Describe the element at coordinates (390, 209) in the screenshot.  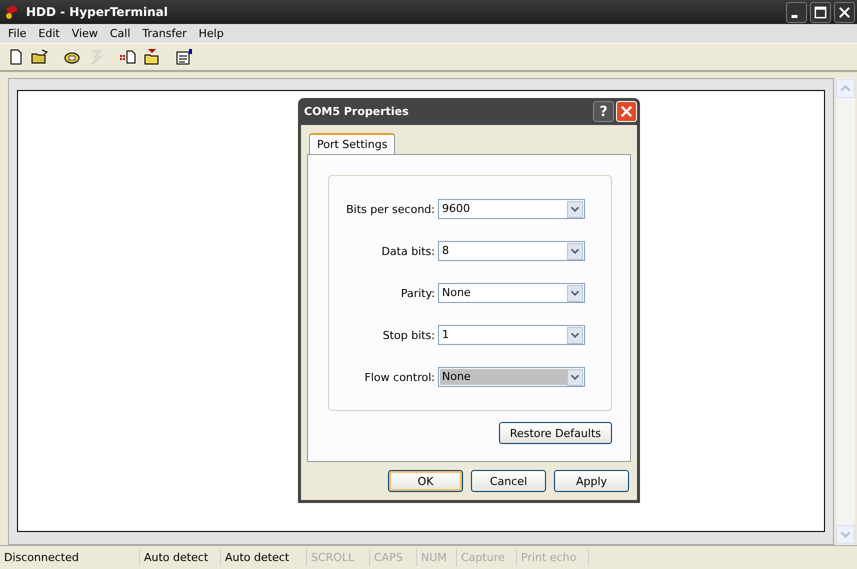
I see `field-label: Bits per second:` at that location.